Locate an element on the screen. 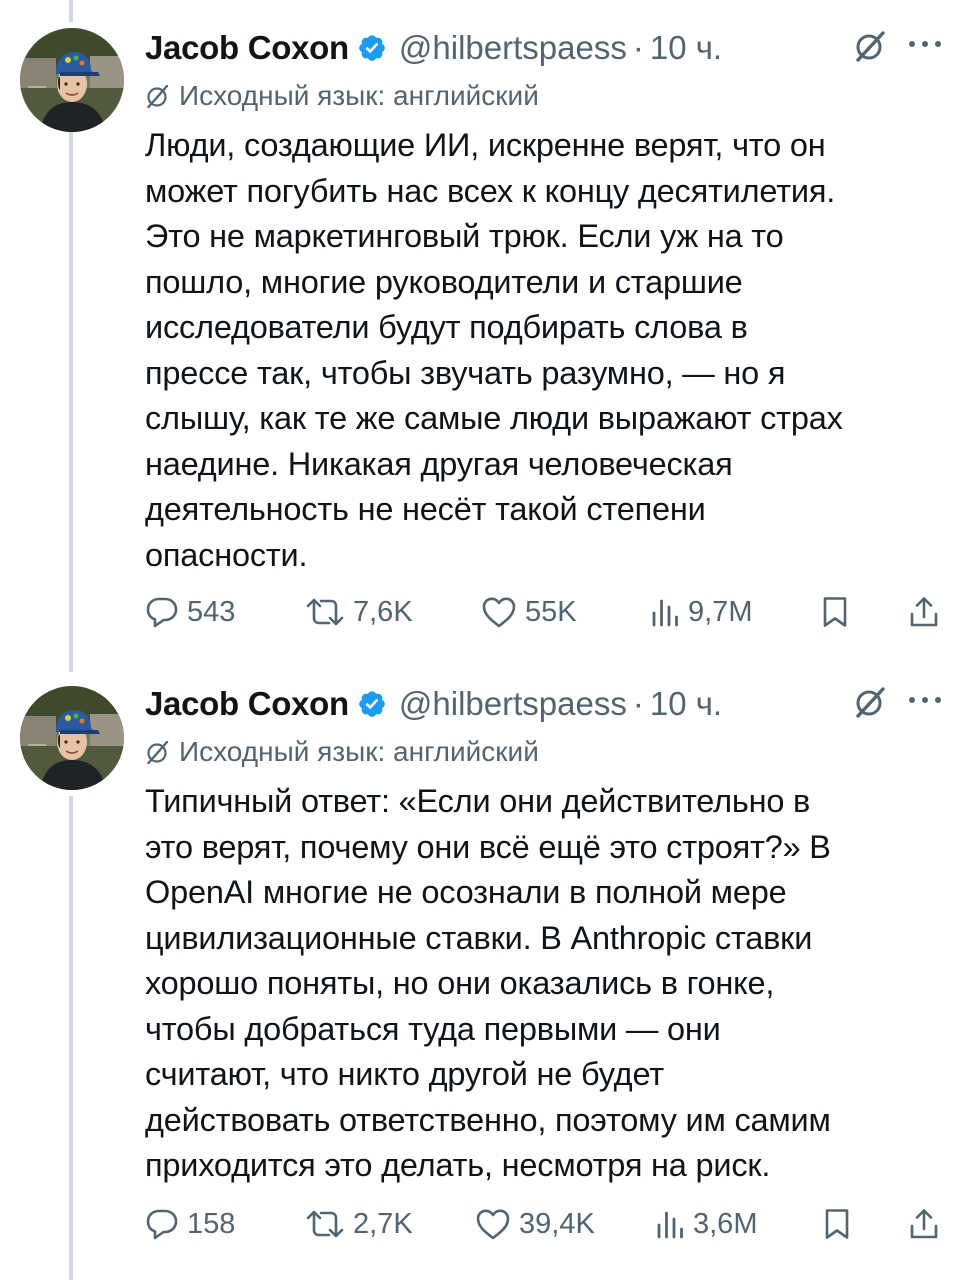 The width and height of the screenshot is (967, 1280). reply-button: 158 is located at coordinates (190, 1224).